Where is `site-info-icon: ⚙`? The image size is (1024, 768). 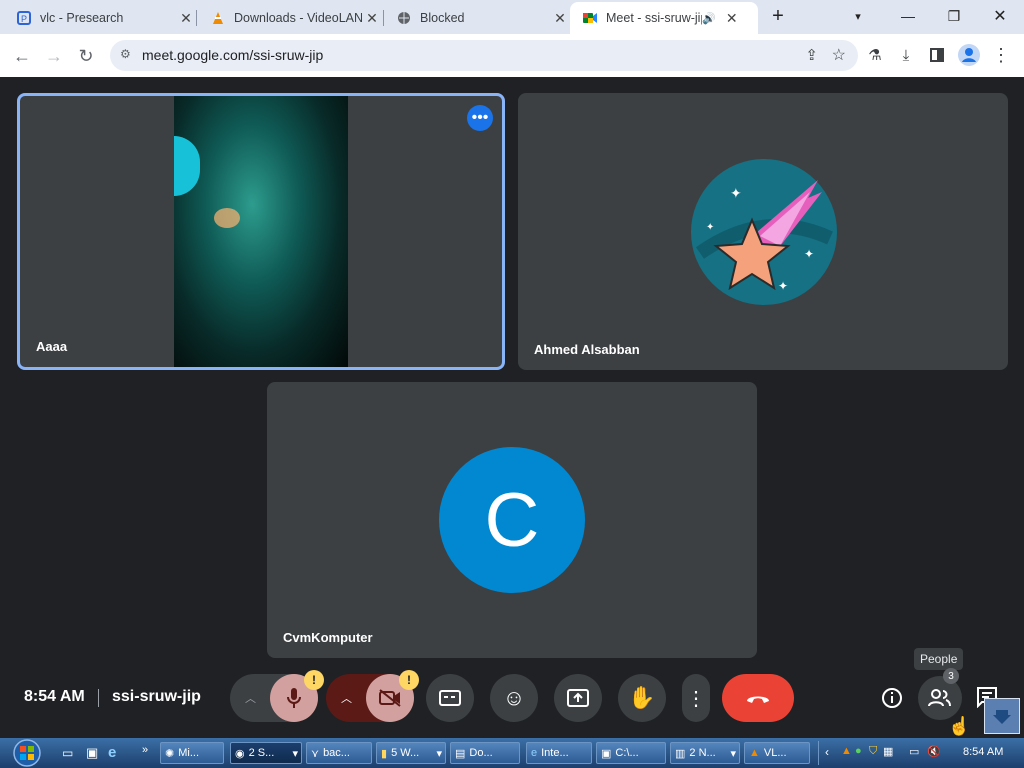 site-info-icon: ⚙ is located at coordinates (125, 54).